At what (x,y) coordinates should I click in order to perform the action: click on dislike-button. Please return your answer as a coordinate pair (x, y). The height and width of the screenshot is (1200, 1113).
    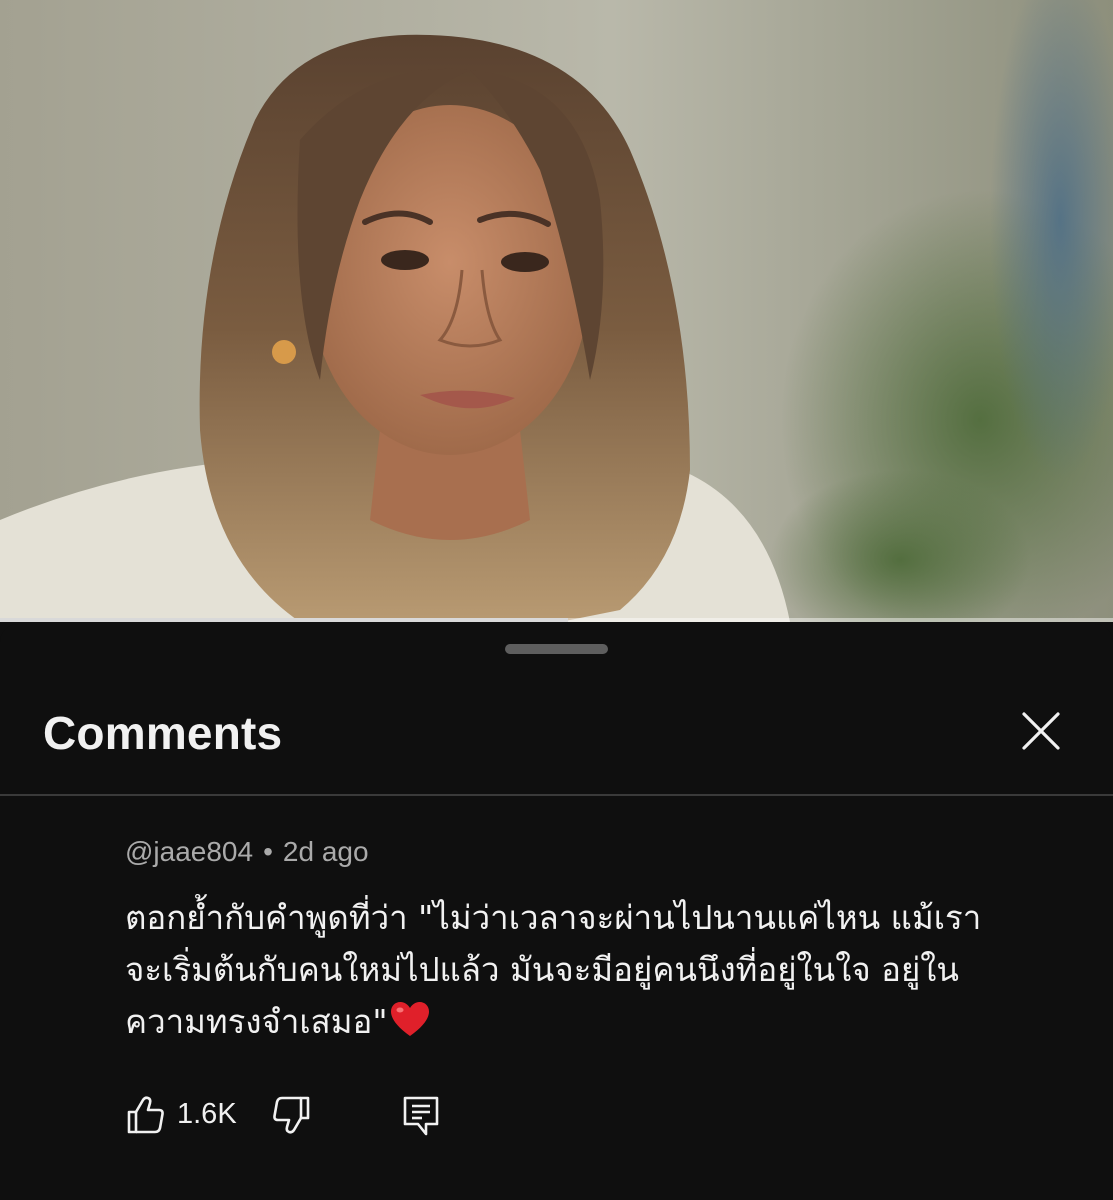
    Looking at the image, I should click on (291, 1117).